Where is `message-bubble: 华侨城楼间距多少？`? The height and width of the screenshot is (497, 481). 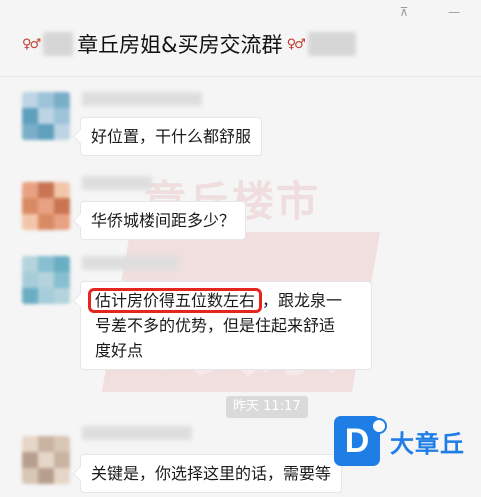
message-bubble: 华侨城楼间距多少？ is located at coordinates (163, 220).